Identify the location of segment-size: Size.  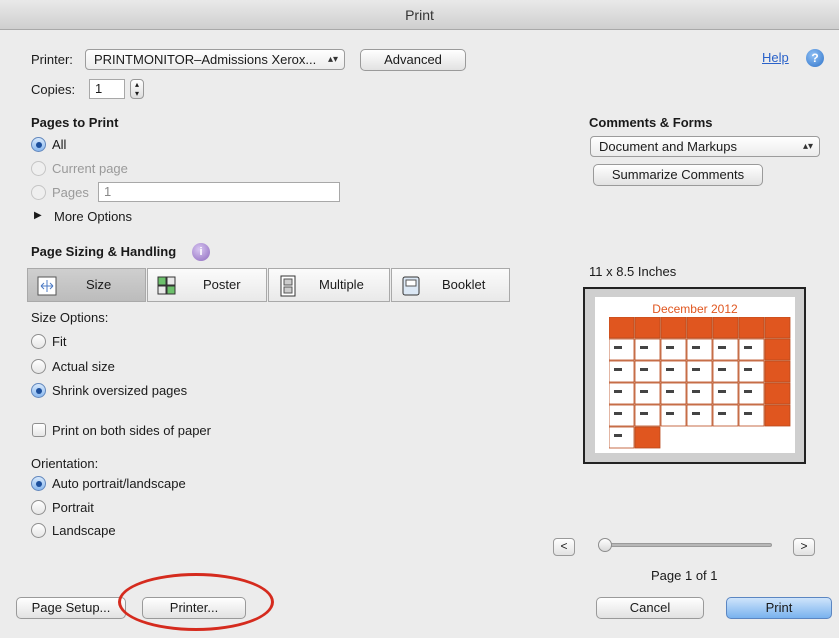
(86, 285).